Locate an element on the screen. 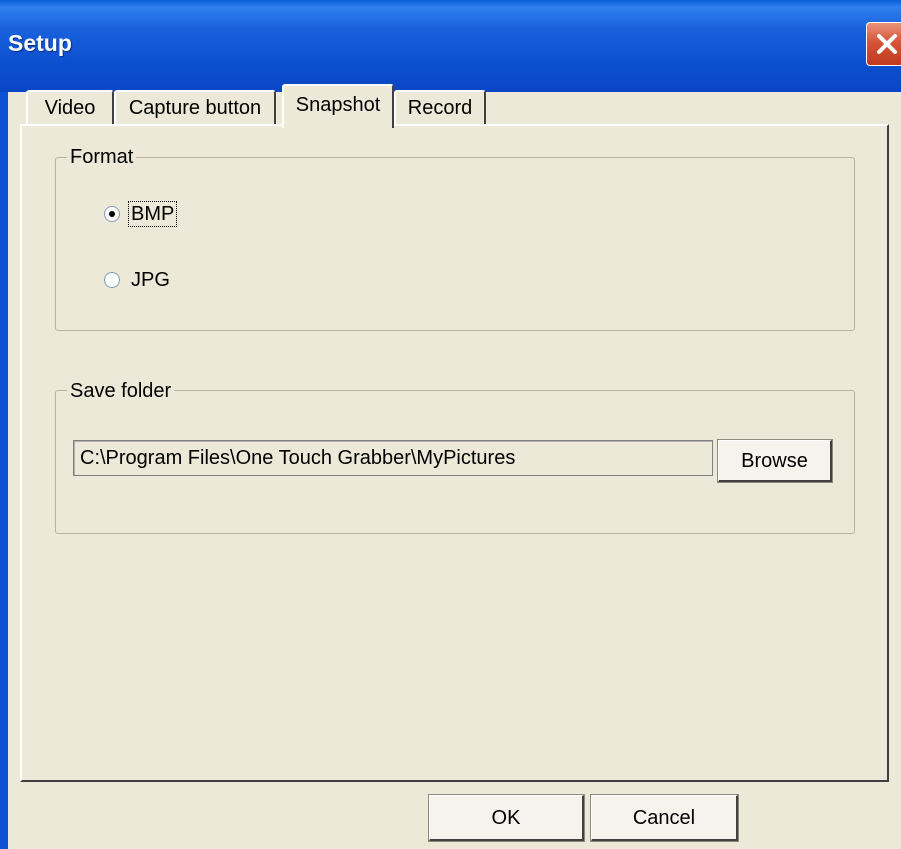  tab-record: Record is located at coordinates (440, 107).